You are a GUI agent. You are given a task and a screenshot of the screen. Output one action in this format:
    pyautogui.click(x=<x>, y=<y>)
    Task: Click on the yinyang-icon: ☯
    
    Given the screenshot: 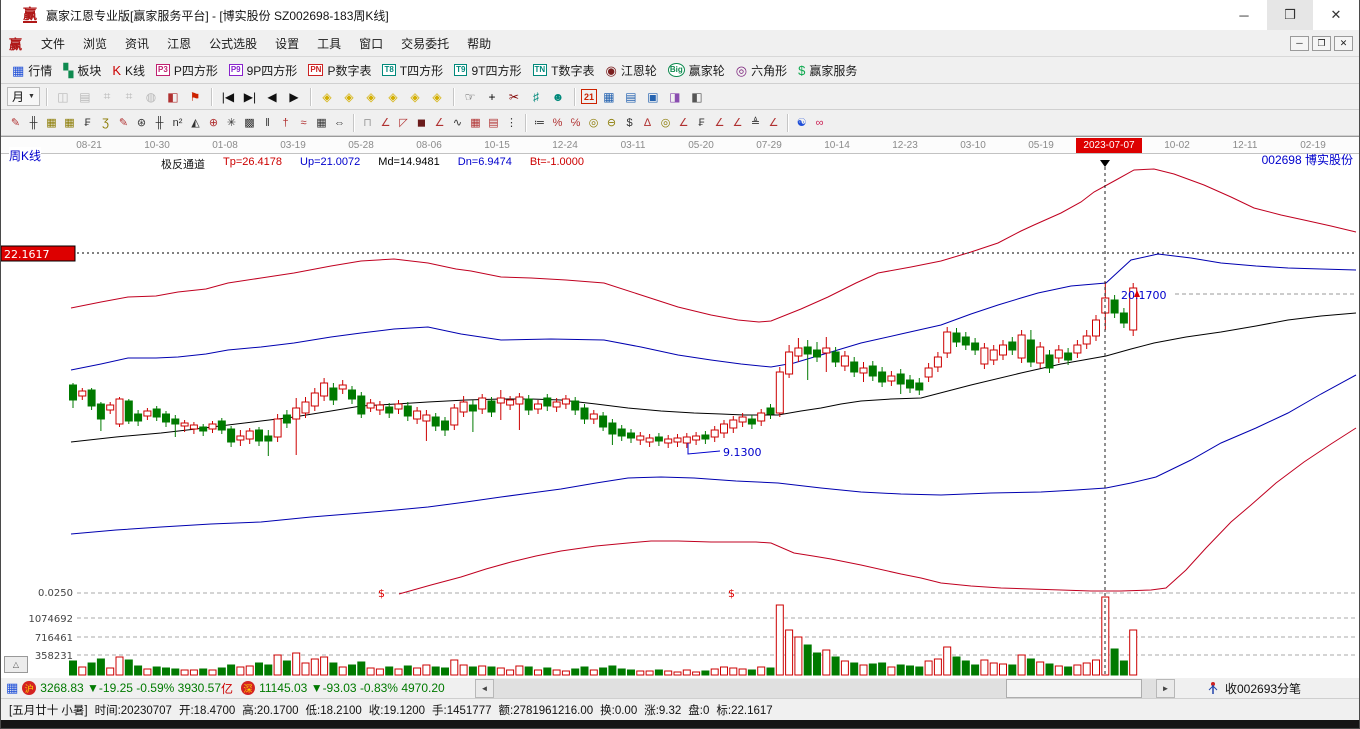 What is the action you would take?
    pyautogui.click(x=801, y=122)
    